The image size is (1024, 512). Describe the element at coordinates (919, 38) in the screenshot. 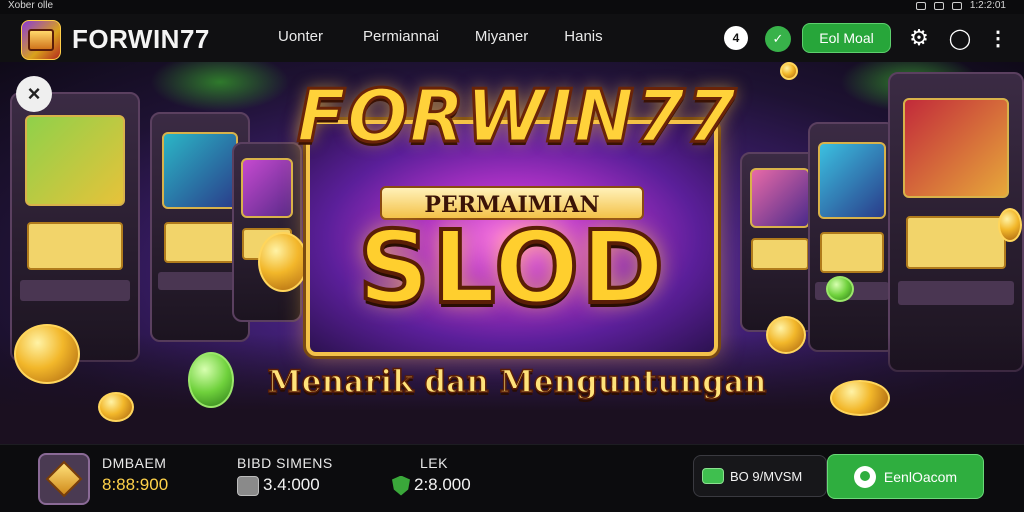

I see `gear-icon: ⚙` at that location.